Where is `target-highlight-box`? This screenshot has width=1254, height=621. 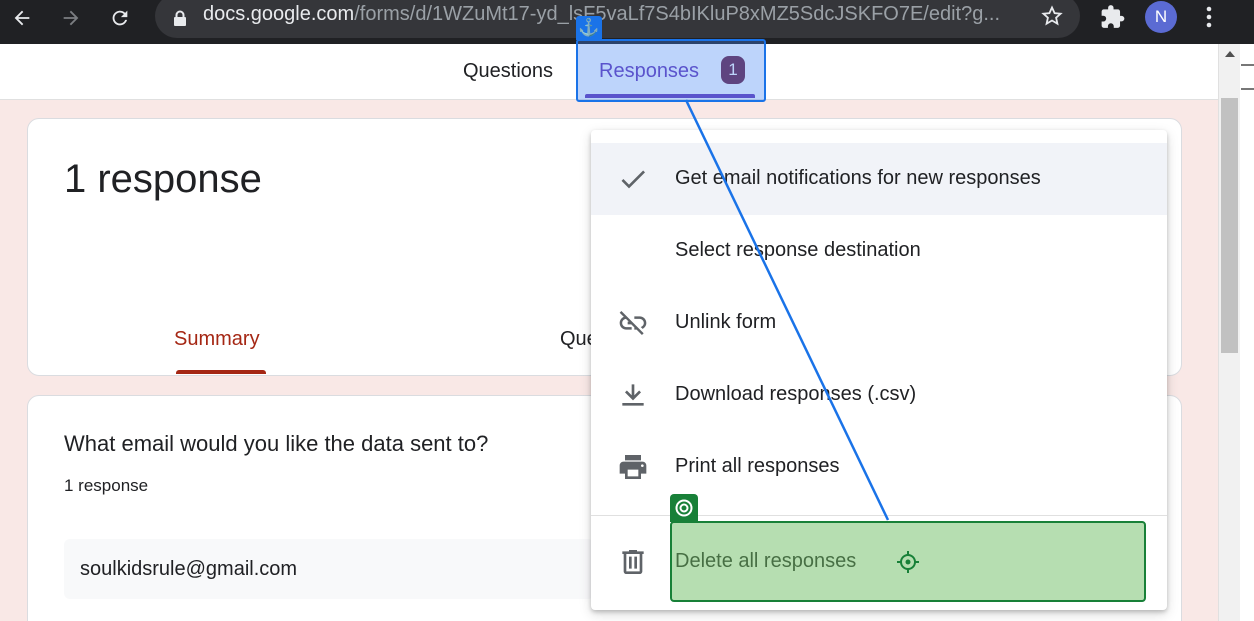
target-highlight-box is located at coordinates (908, 561).